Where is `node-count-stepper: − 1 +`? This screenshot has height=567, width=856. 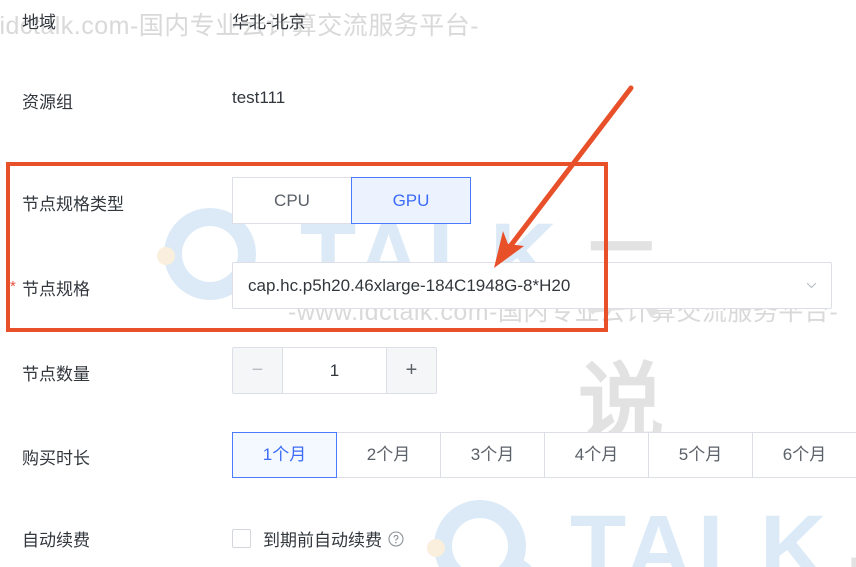 node-count-stepper: − 1 + is located at coordinates (334, 370).